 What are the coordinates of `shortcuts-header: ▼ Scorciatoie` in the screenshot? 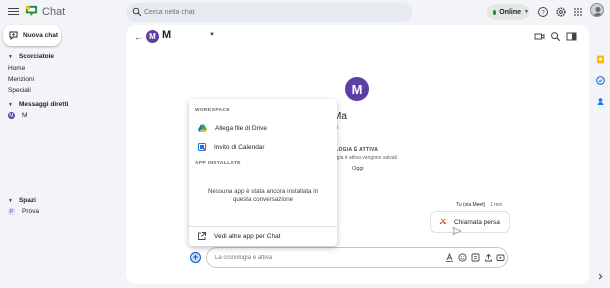 It's located at (31, 56).